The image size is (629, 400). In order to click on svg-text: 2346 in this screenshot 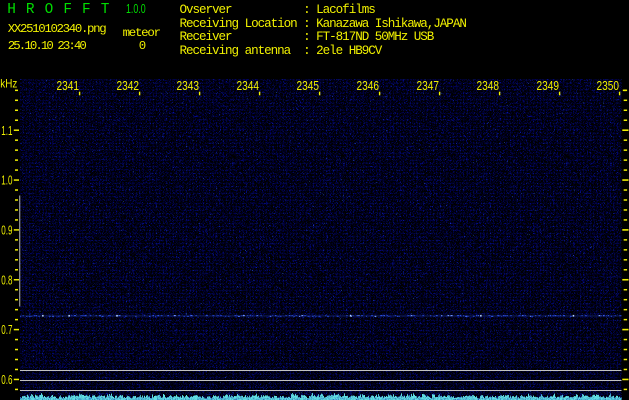, I will do `click(368, 85)`.